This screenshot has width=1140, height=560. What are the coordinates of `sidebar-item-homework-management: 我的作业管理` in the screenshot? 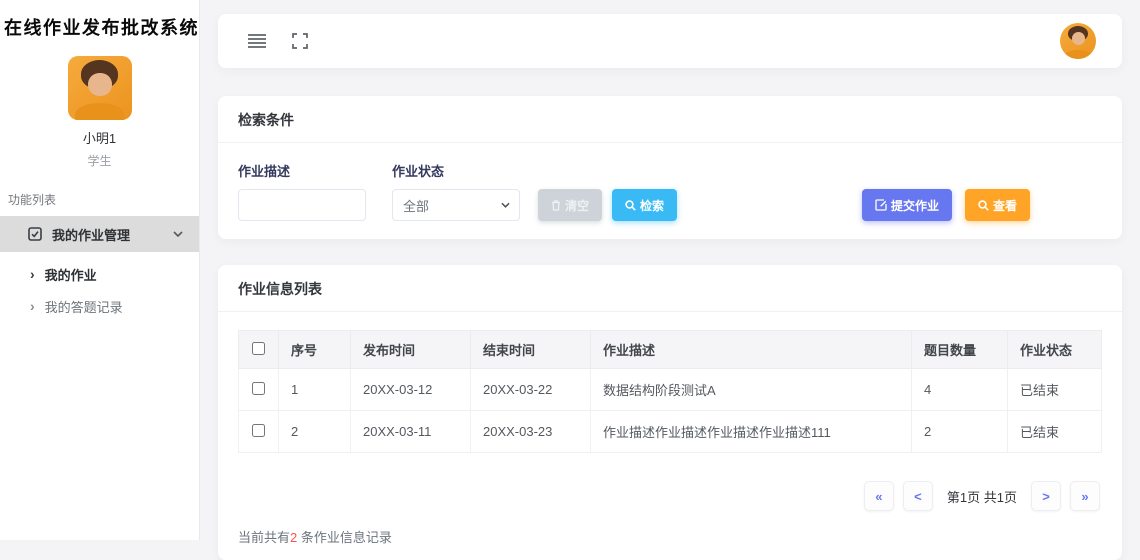 It's located at (99, 234).